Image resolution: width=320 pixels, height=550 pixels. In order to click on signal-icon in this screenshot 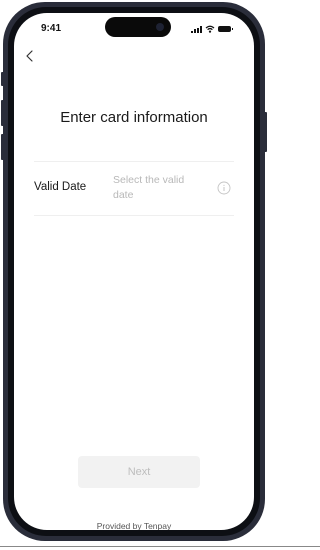, I will do `click(196, 29)`.